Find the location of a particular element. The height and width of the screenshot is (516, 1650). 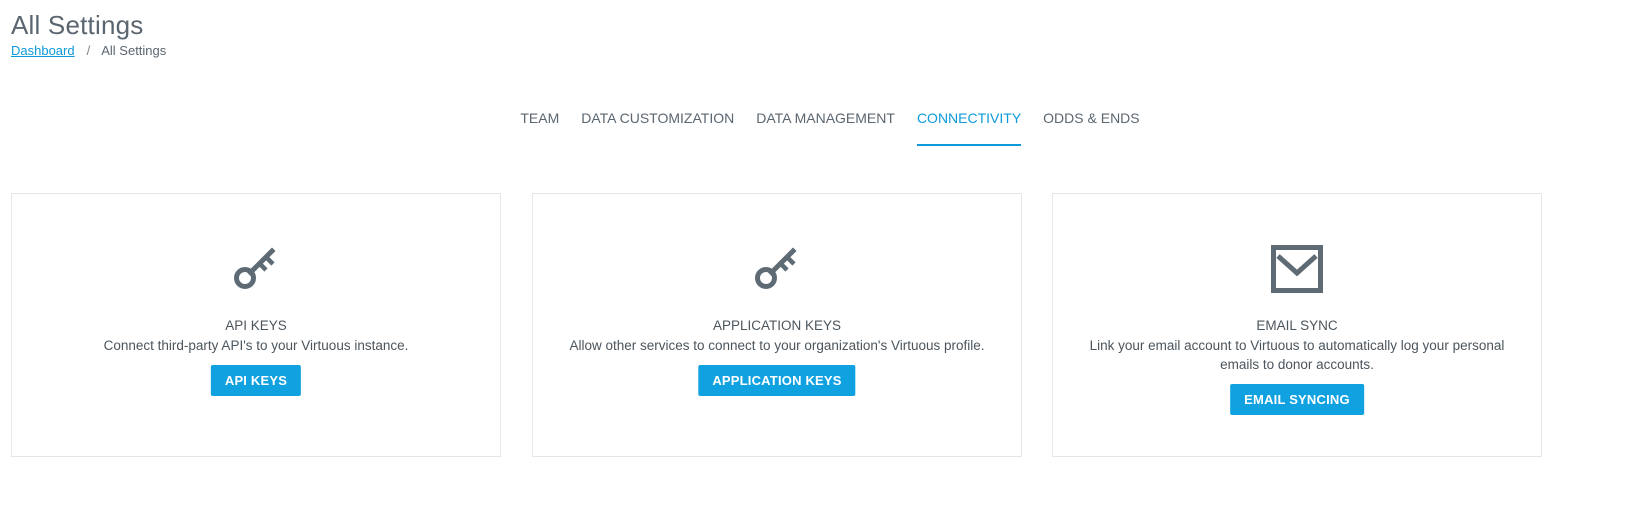

page-title: All Settings is located at coordinates (77, 25).